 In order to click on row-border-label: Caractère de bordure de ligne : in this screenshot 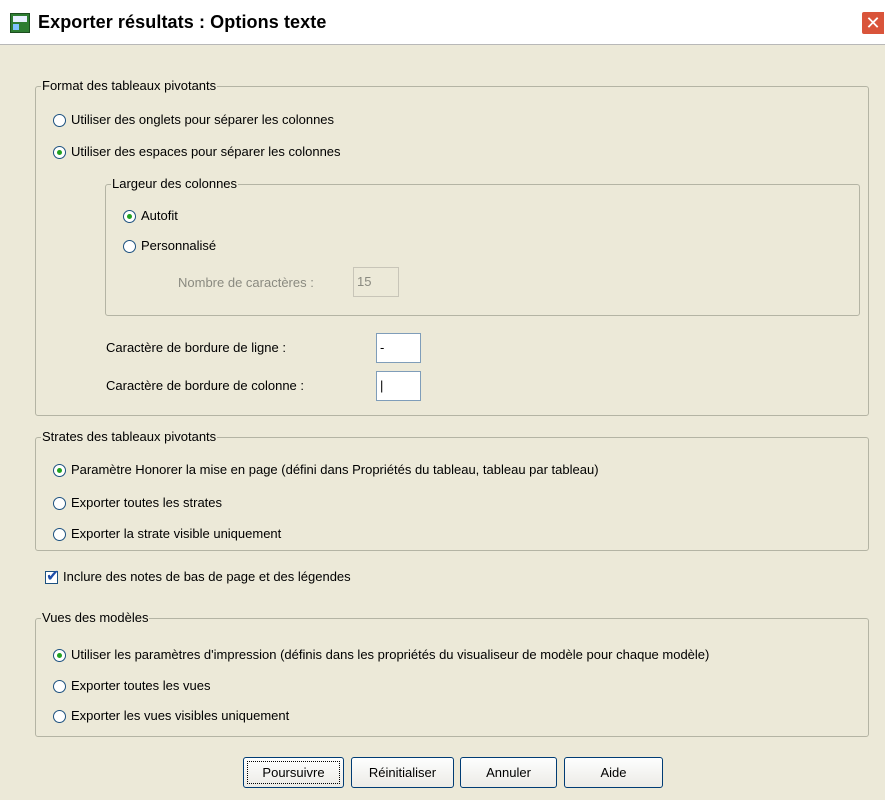, I will do `click(196, 347)`.